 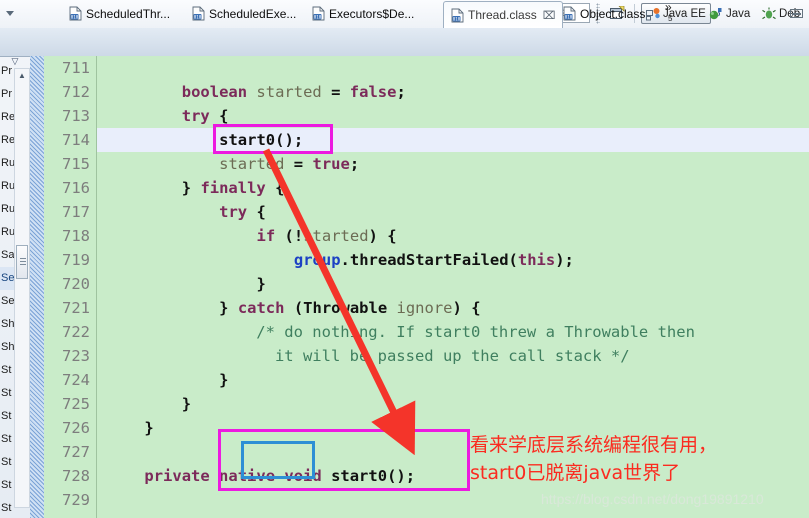 What do you see at coordinates (453, 140) in the screenshot?
I see `code-line: start0();` at bounding box center [453, 140].